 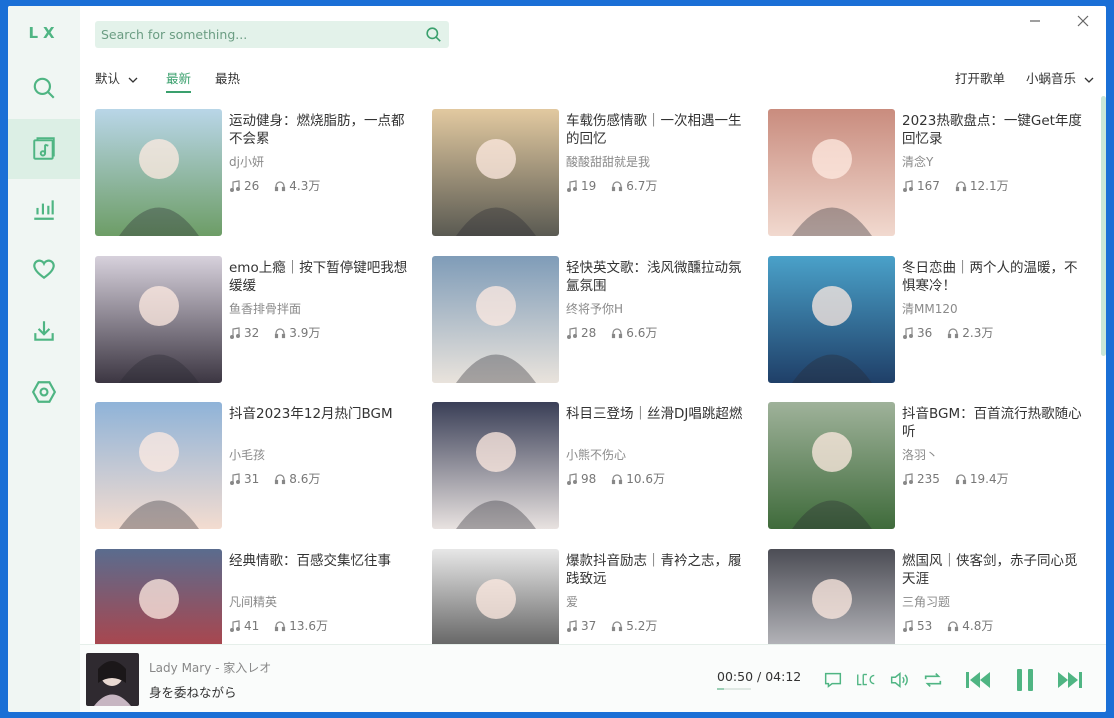 I want to click on playlist-card: 车载伤感情歌｜一次相遇一生的回忆 酸酸甜甜就是我 19 6.7万, so click(x=592, y=173).